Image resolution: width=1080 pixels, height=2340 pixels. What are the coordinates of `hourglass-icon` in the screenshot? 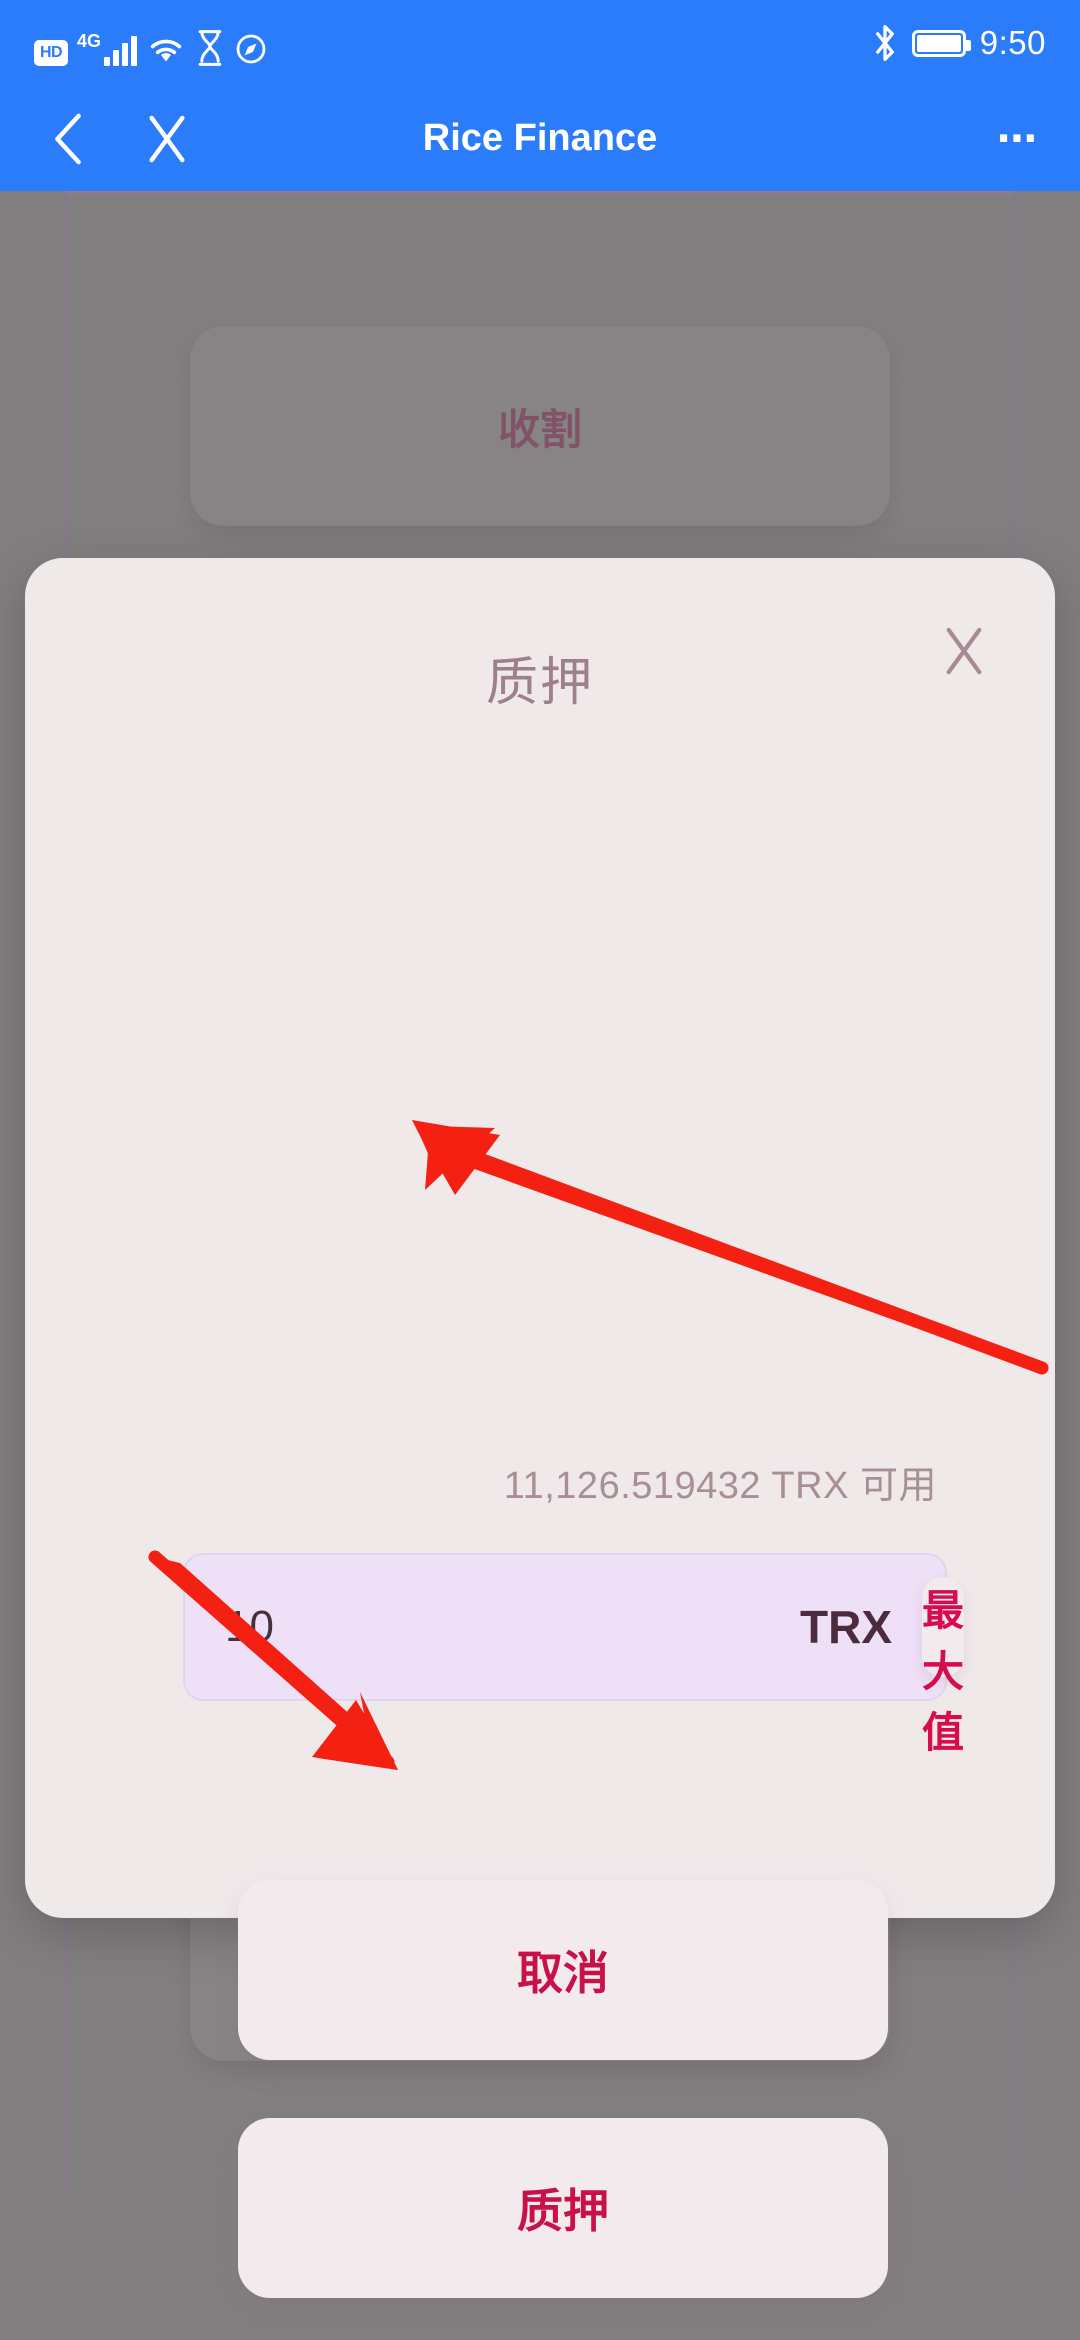 It's located at (210, 48).